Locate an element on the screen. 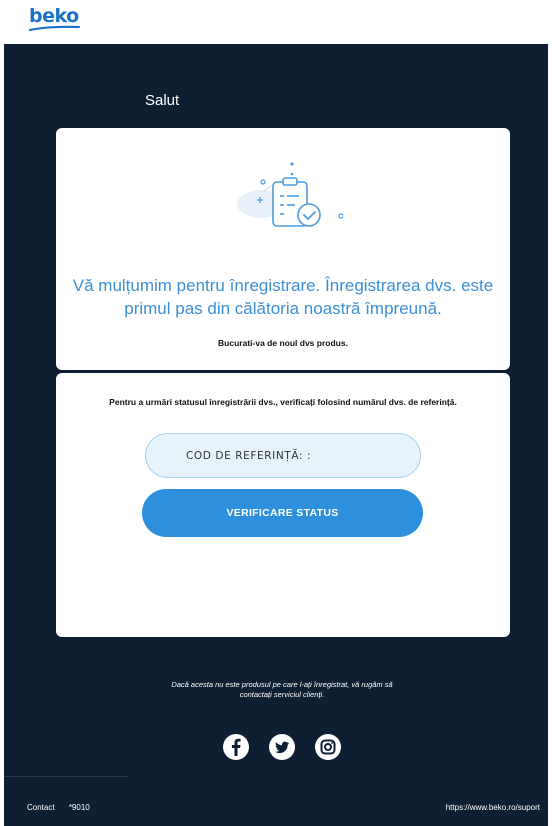  header: beko is located at coordinates (276, 22).